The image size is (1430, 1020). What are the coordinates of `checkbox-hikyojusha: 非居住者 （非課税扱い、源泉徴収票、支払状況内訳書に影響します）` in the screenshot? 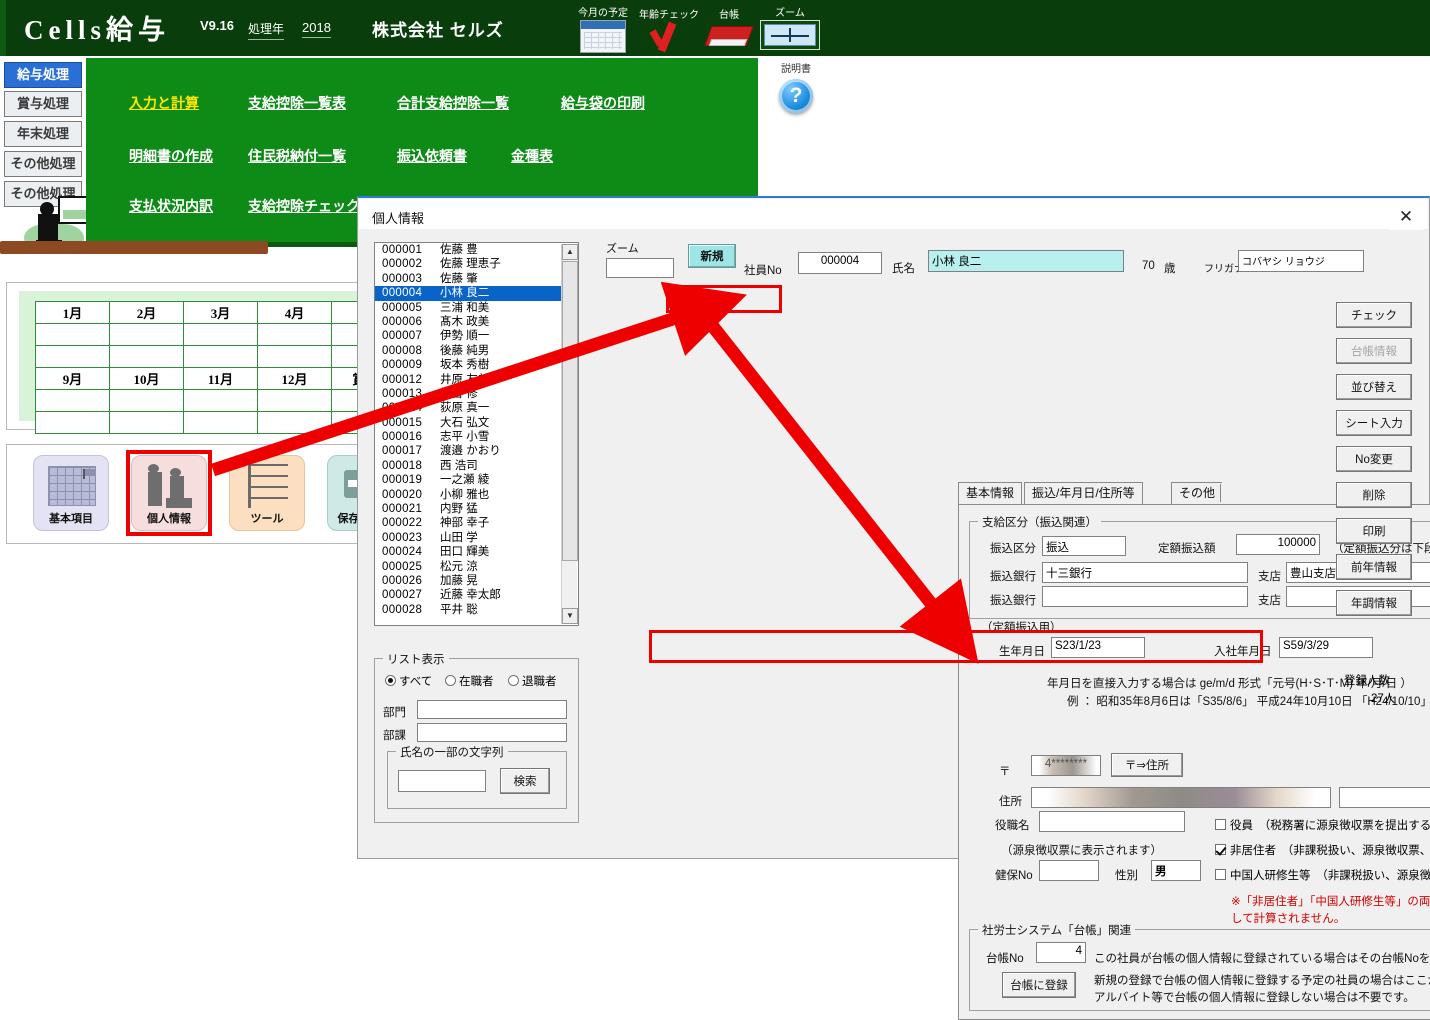 It's located at (1322, 850).